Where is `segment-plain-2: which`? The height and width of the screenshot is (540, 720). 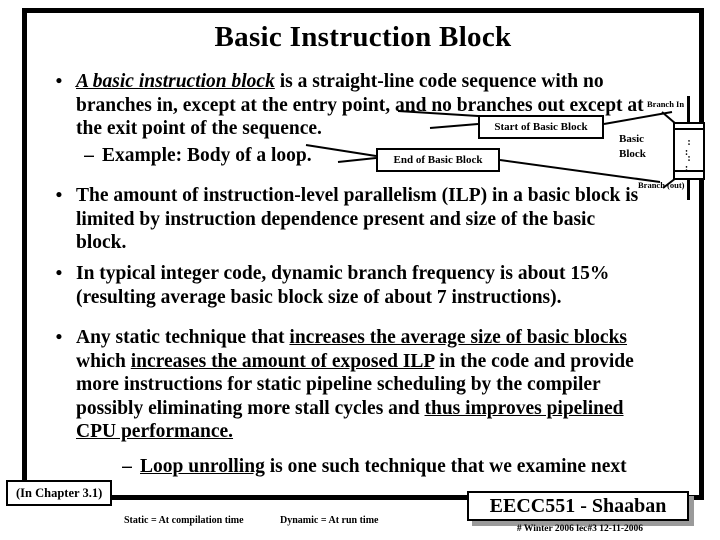
segment-plain-2: which is located at coordinates (103, 361).